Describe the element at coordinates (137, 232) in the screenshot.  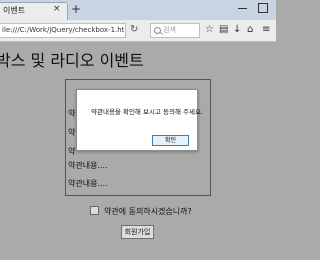
I see `signup-button: 회원가입` at that location.